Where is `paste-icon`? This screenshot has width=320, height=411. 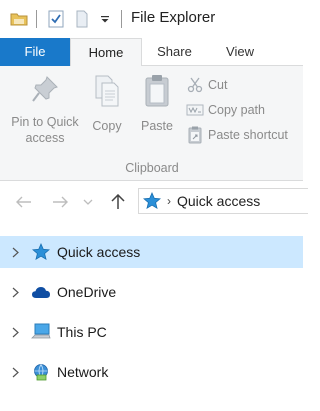
paste-icon is located at coordinates (157, 93).